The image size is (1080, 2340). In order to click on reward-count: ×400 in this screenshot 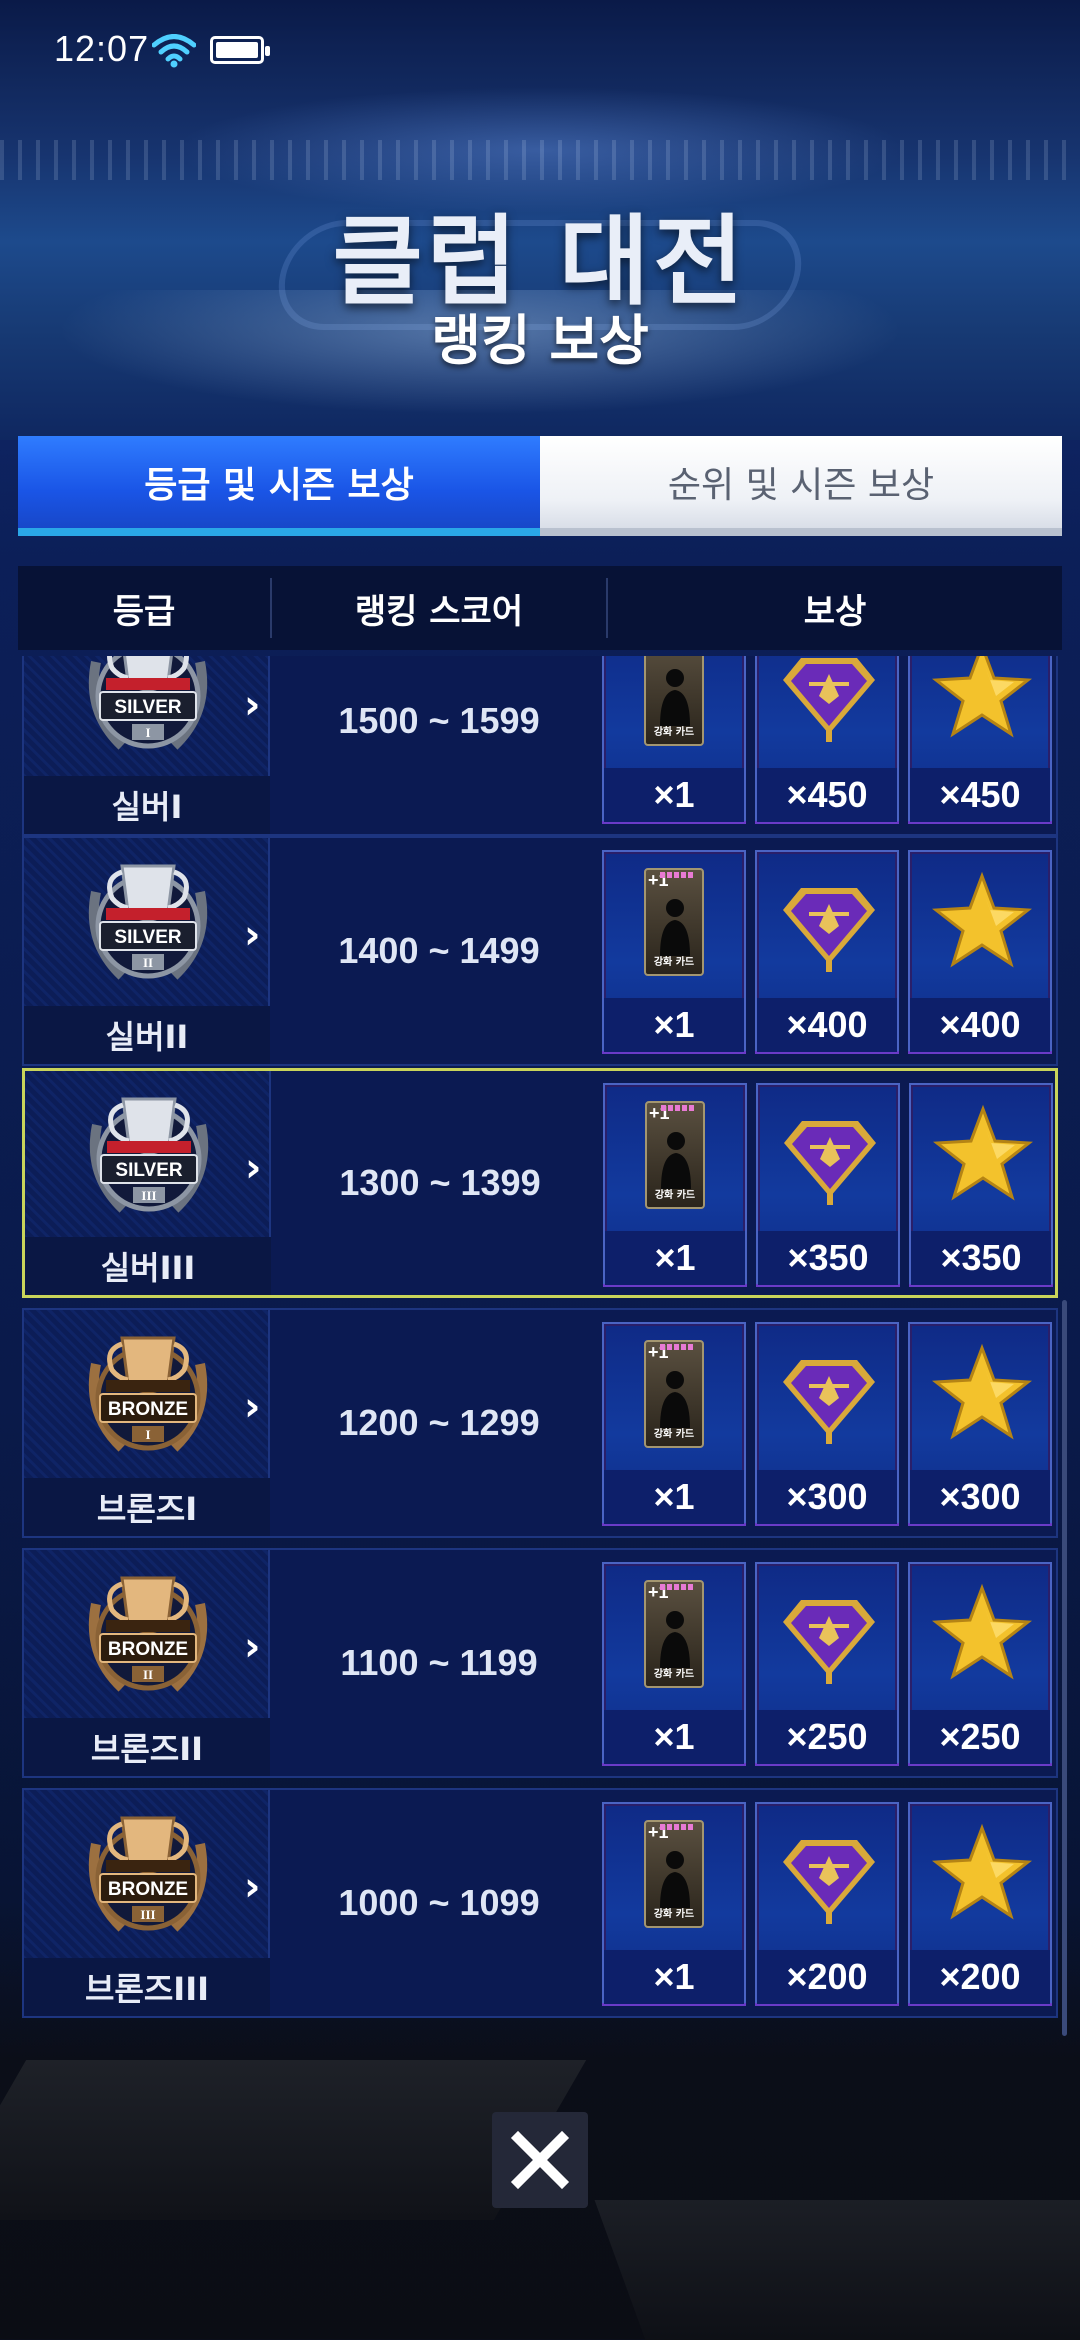, I will do `click(980, 1025)`.